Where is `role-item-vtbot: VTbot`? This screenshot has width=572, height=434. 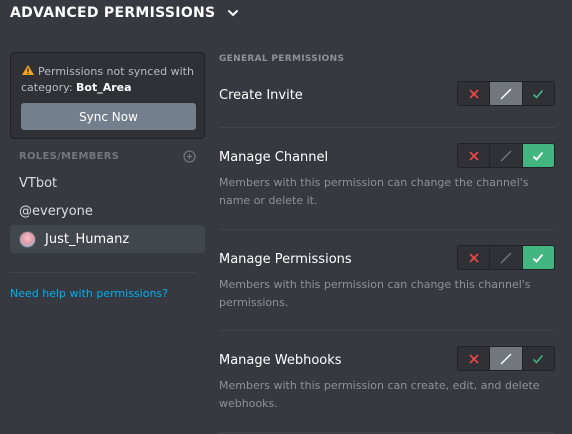 role-item-vtbot: VTbot is located at coordinates (107, 183).